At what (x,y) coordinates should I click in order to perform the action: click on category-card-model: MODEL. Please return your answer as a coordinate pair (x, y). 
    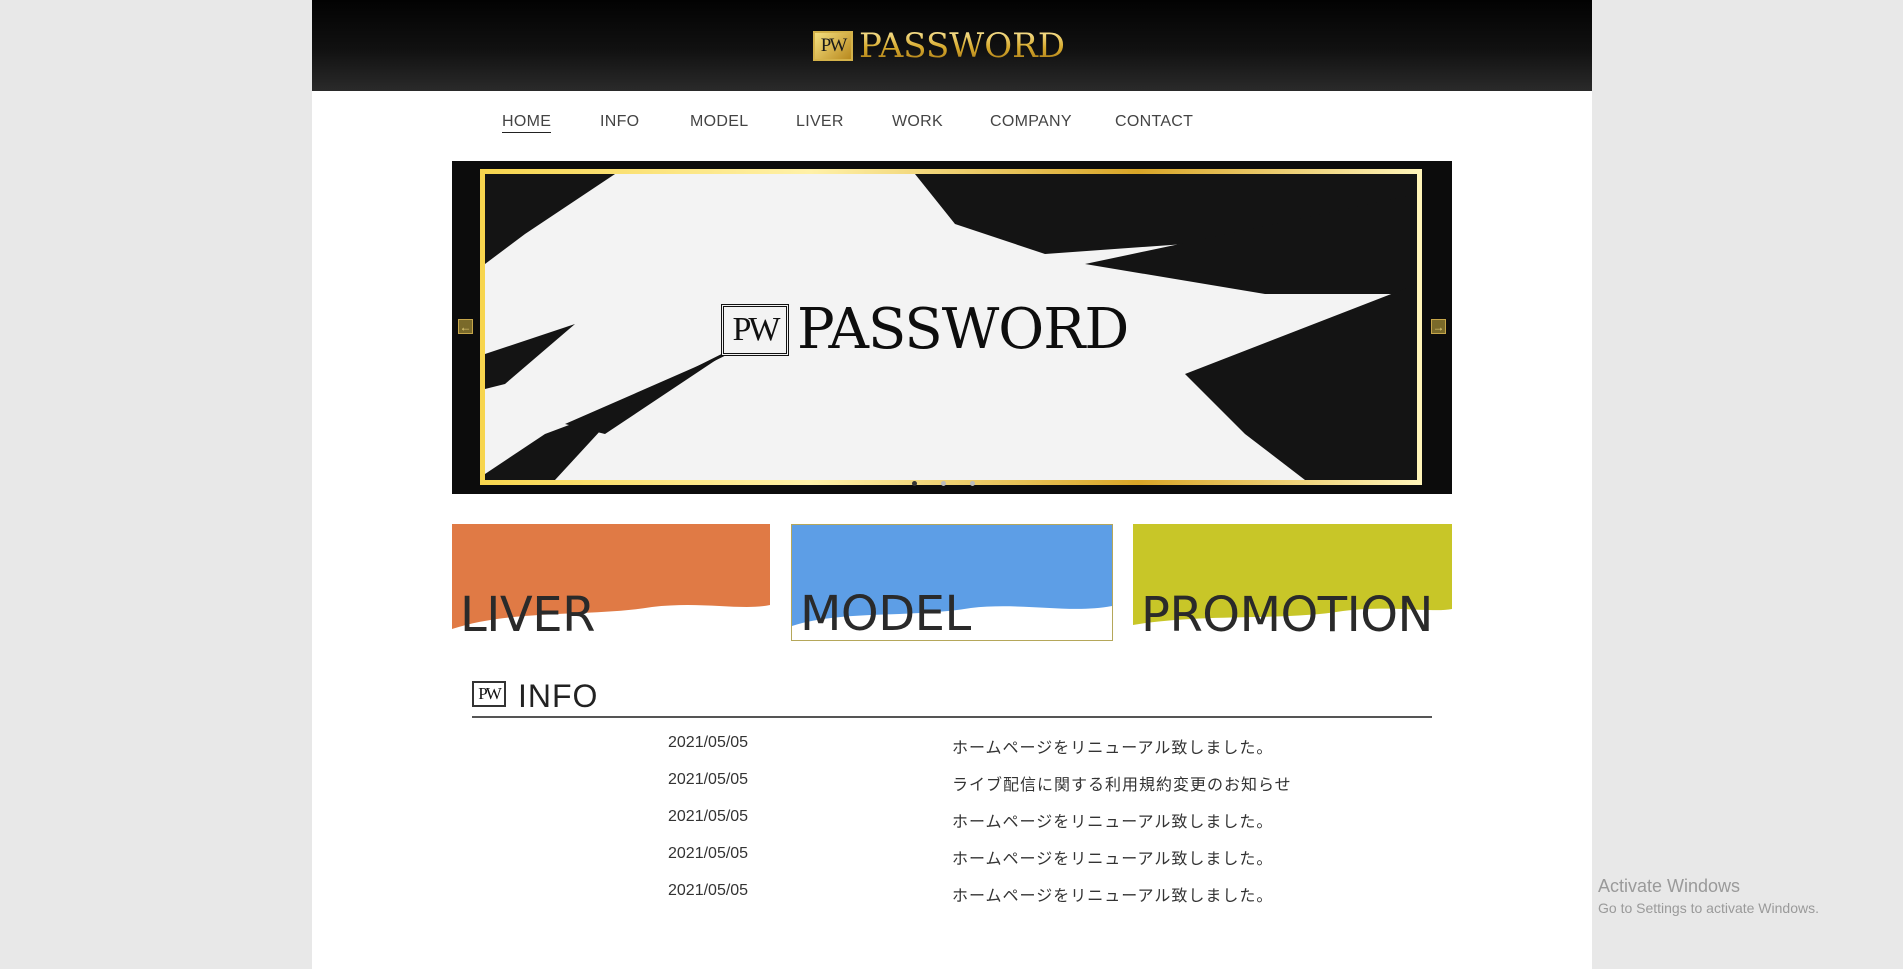
    Looking at the image, I should click on (952, 582).